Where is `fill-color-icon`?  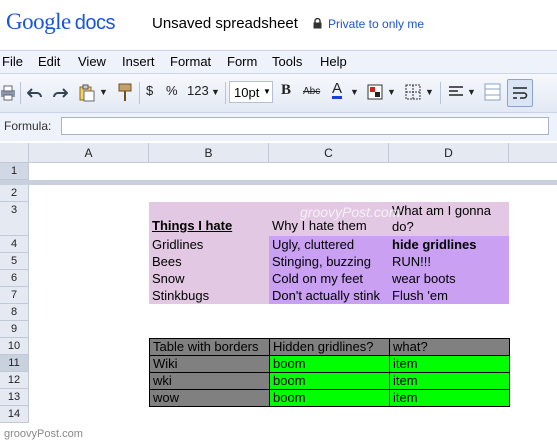 fill-color-icon is located at coordinates (375, 92).